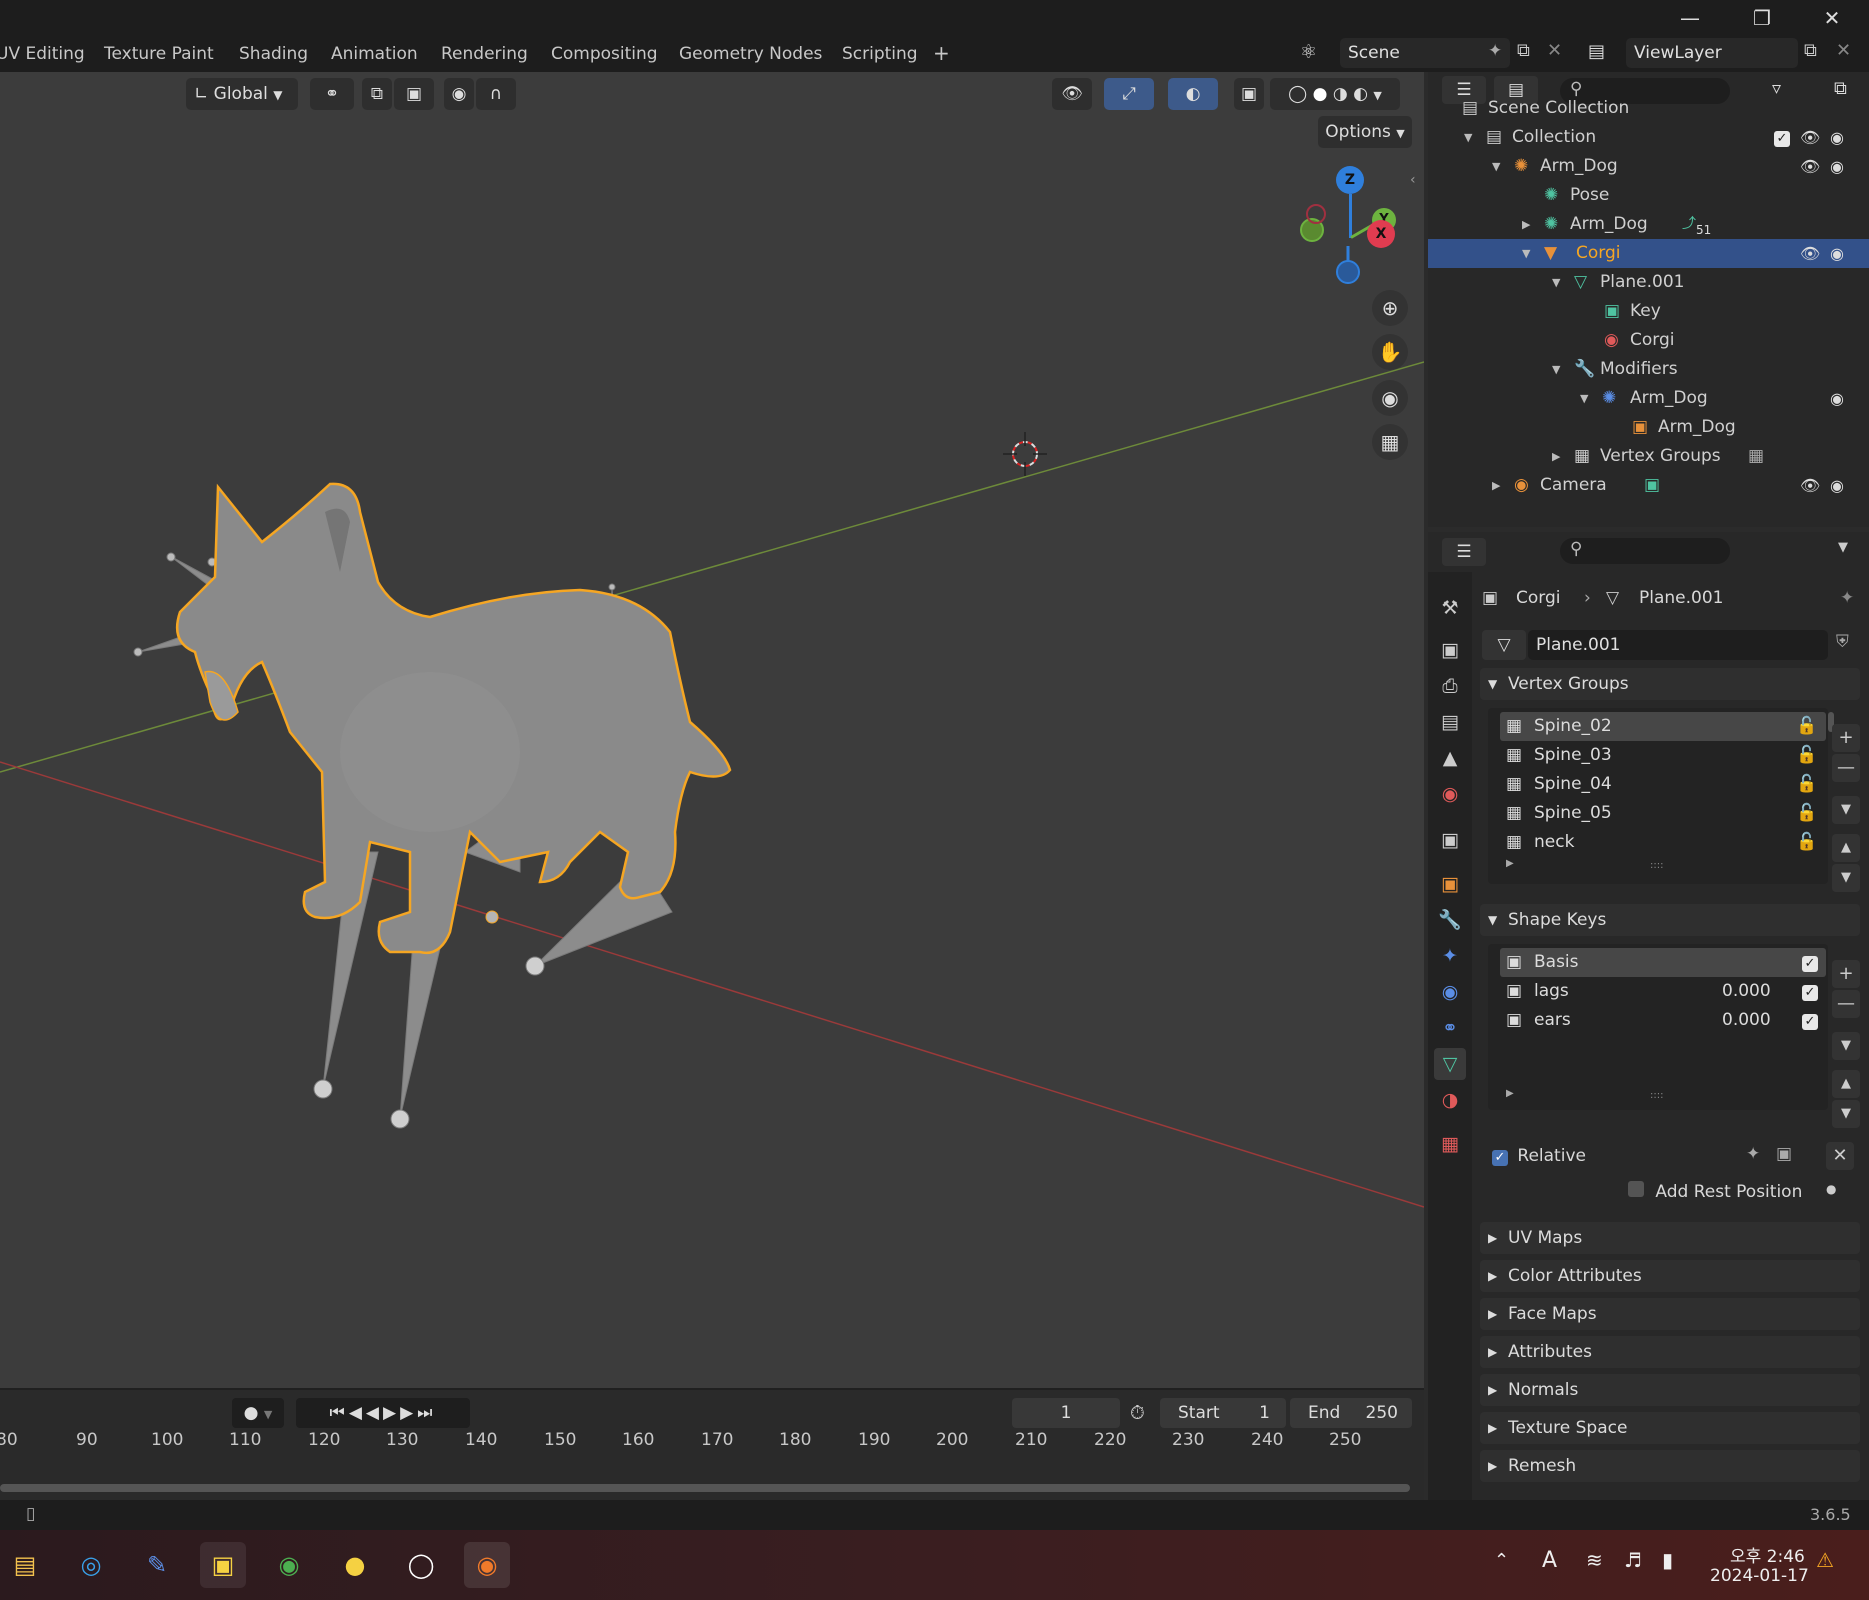  What do you see at coordinates (25, 1565) in the screenshot?
I see `file-explorer-icon: ▤` at bounding box center [25, 1565].